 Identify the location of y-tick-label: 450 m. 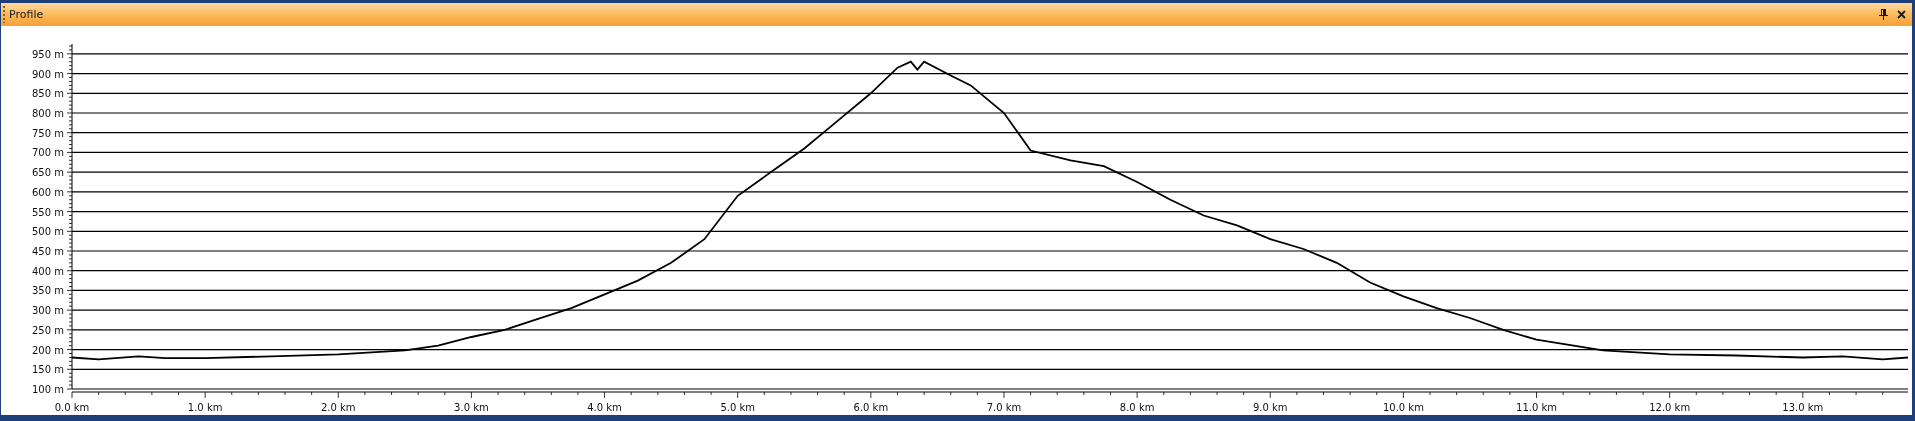
(48, 251).